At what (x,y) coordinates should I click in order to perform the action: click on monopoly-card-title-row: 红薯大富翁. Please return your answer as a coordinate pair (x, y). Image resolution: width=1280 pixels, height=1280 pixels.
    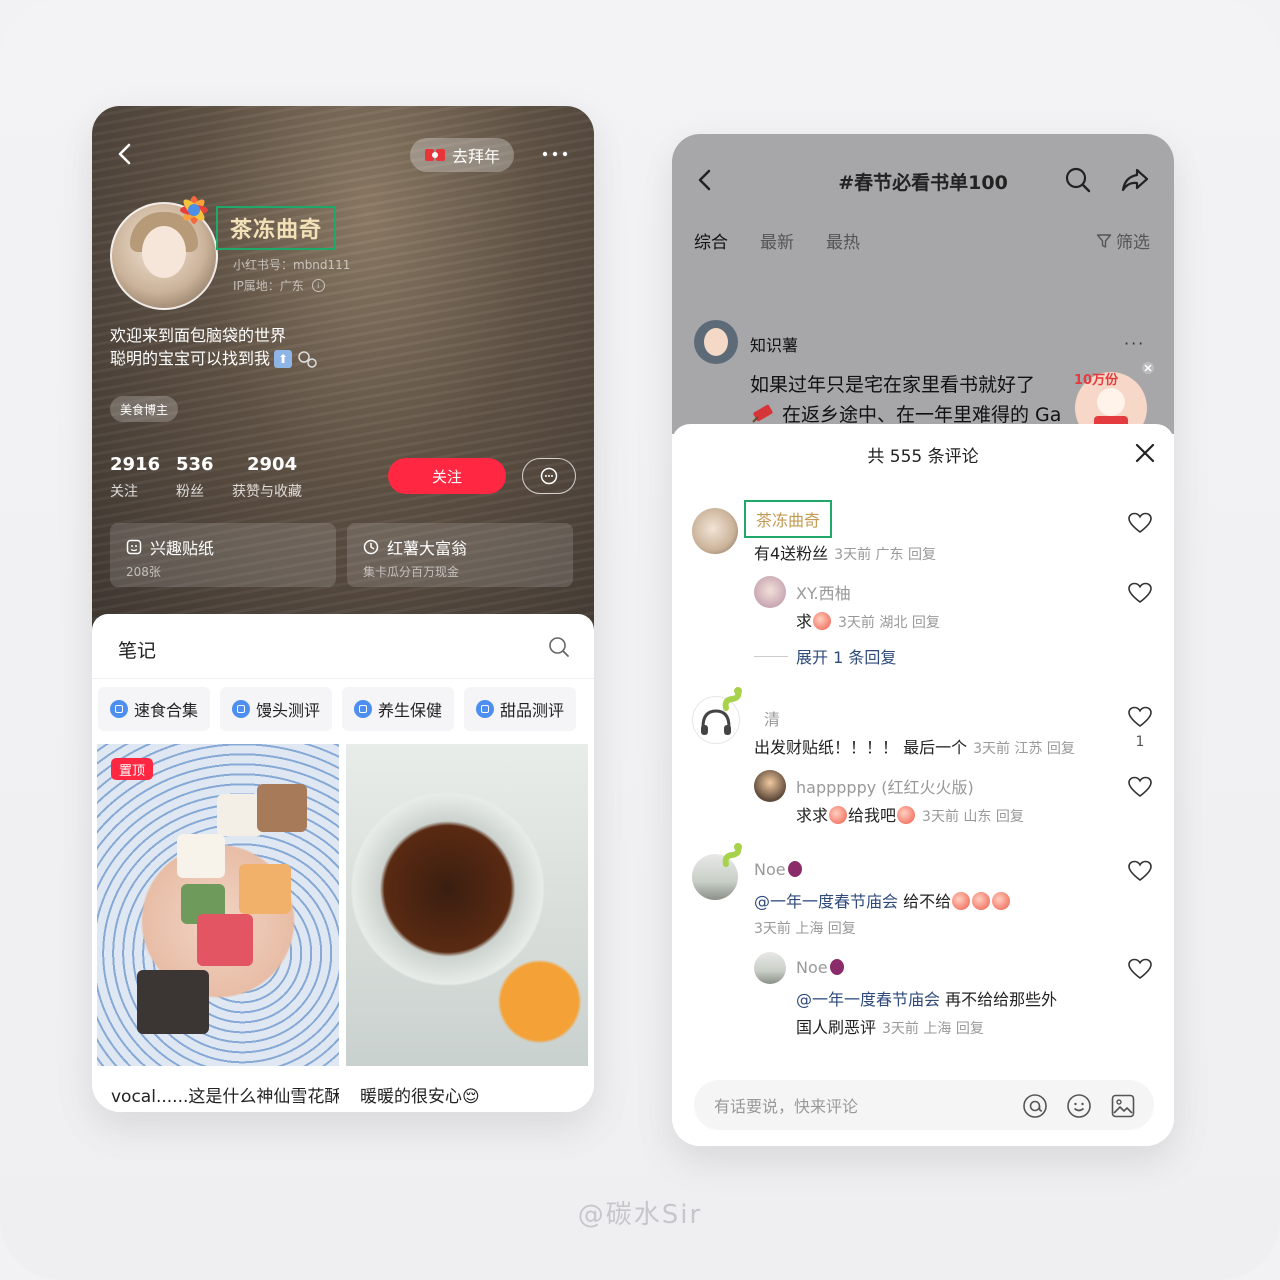
    Looking at the image, I should click on (415, 547).